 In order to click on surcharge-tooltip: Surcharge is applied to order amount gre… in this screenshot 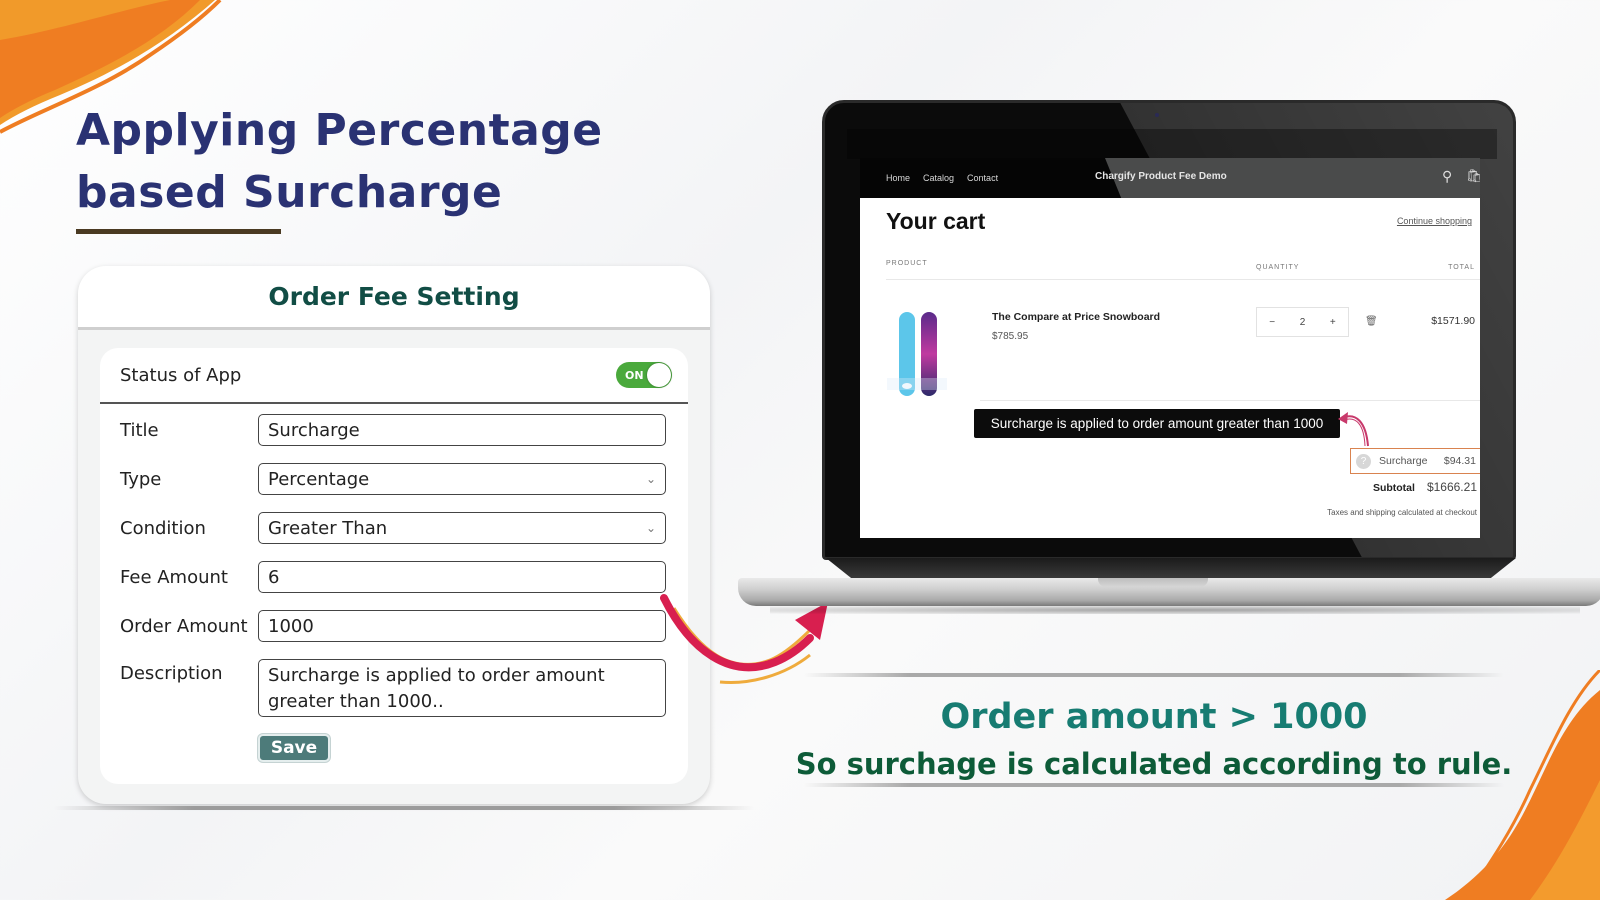, I will do `click(1157, 423)`.